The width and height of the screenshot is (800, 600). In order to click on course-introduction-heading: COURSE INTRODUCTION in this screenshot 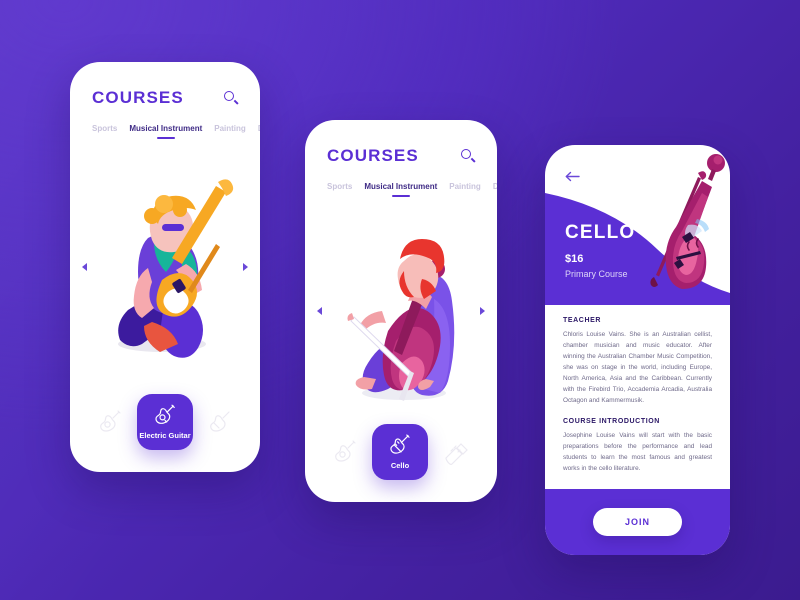, I will do `click(611, 422)`.